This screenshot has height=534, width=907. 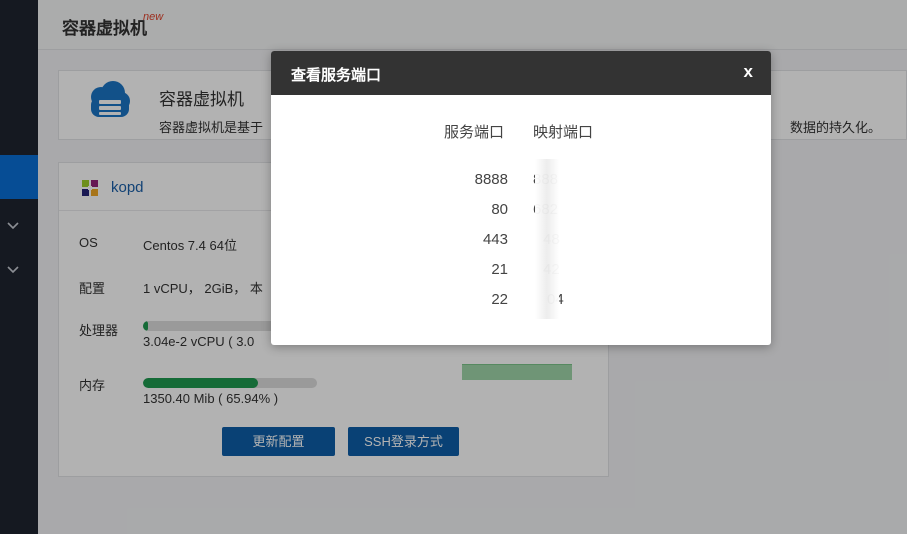 What do you see at coordinates (474, 132) in the screenshot?
I see `service-port-header: 服务端口` at bounding box center [474, 132].